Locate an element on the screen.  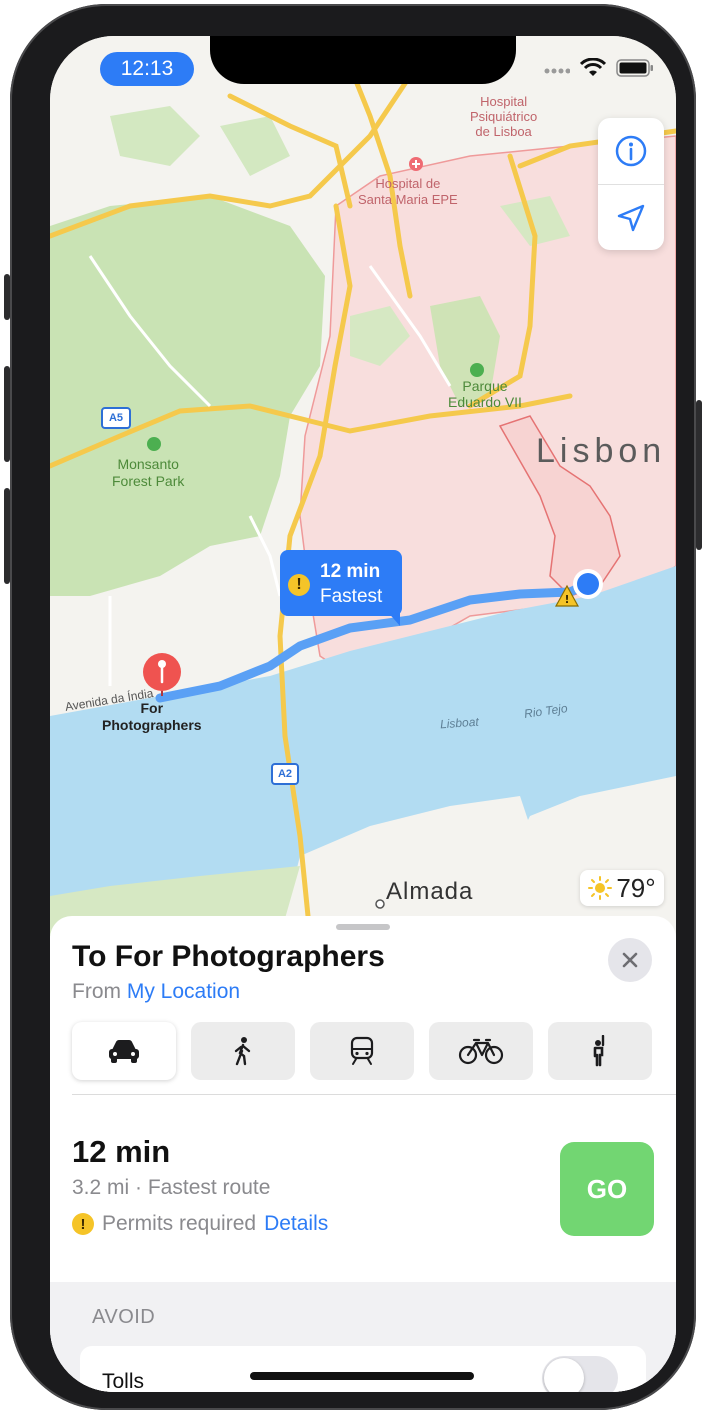
permit-row: ! Permits required Details is located at coordinates (200, 1224).